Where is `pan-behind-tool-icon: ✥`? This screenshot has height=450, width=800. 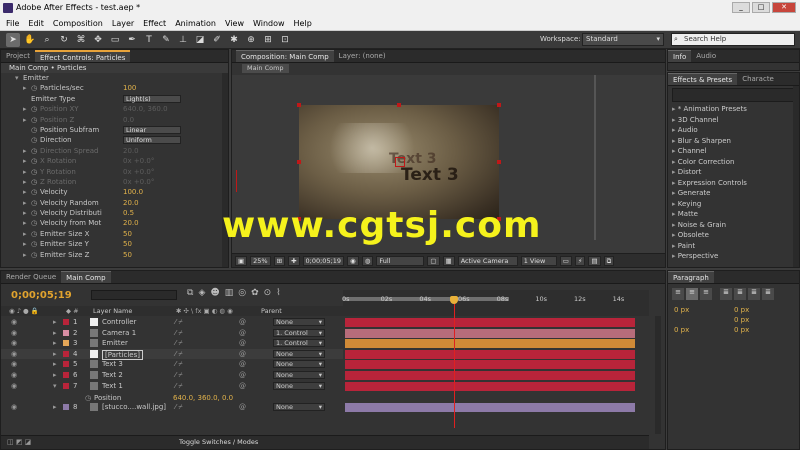
pan-behind-tool-icon: ✥ is located at coordinates (98, 40).